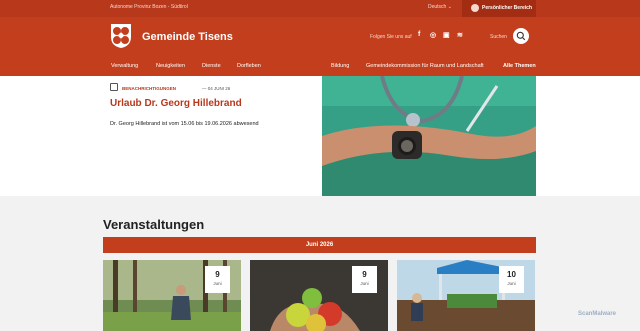 The image size is (640, 331). What do you see at coordinates (519, 66) in the screenshot?
I see `nav-item-alle-themen: Alle Themen` at bounding box center [519, 66].